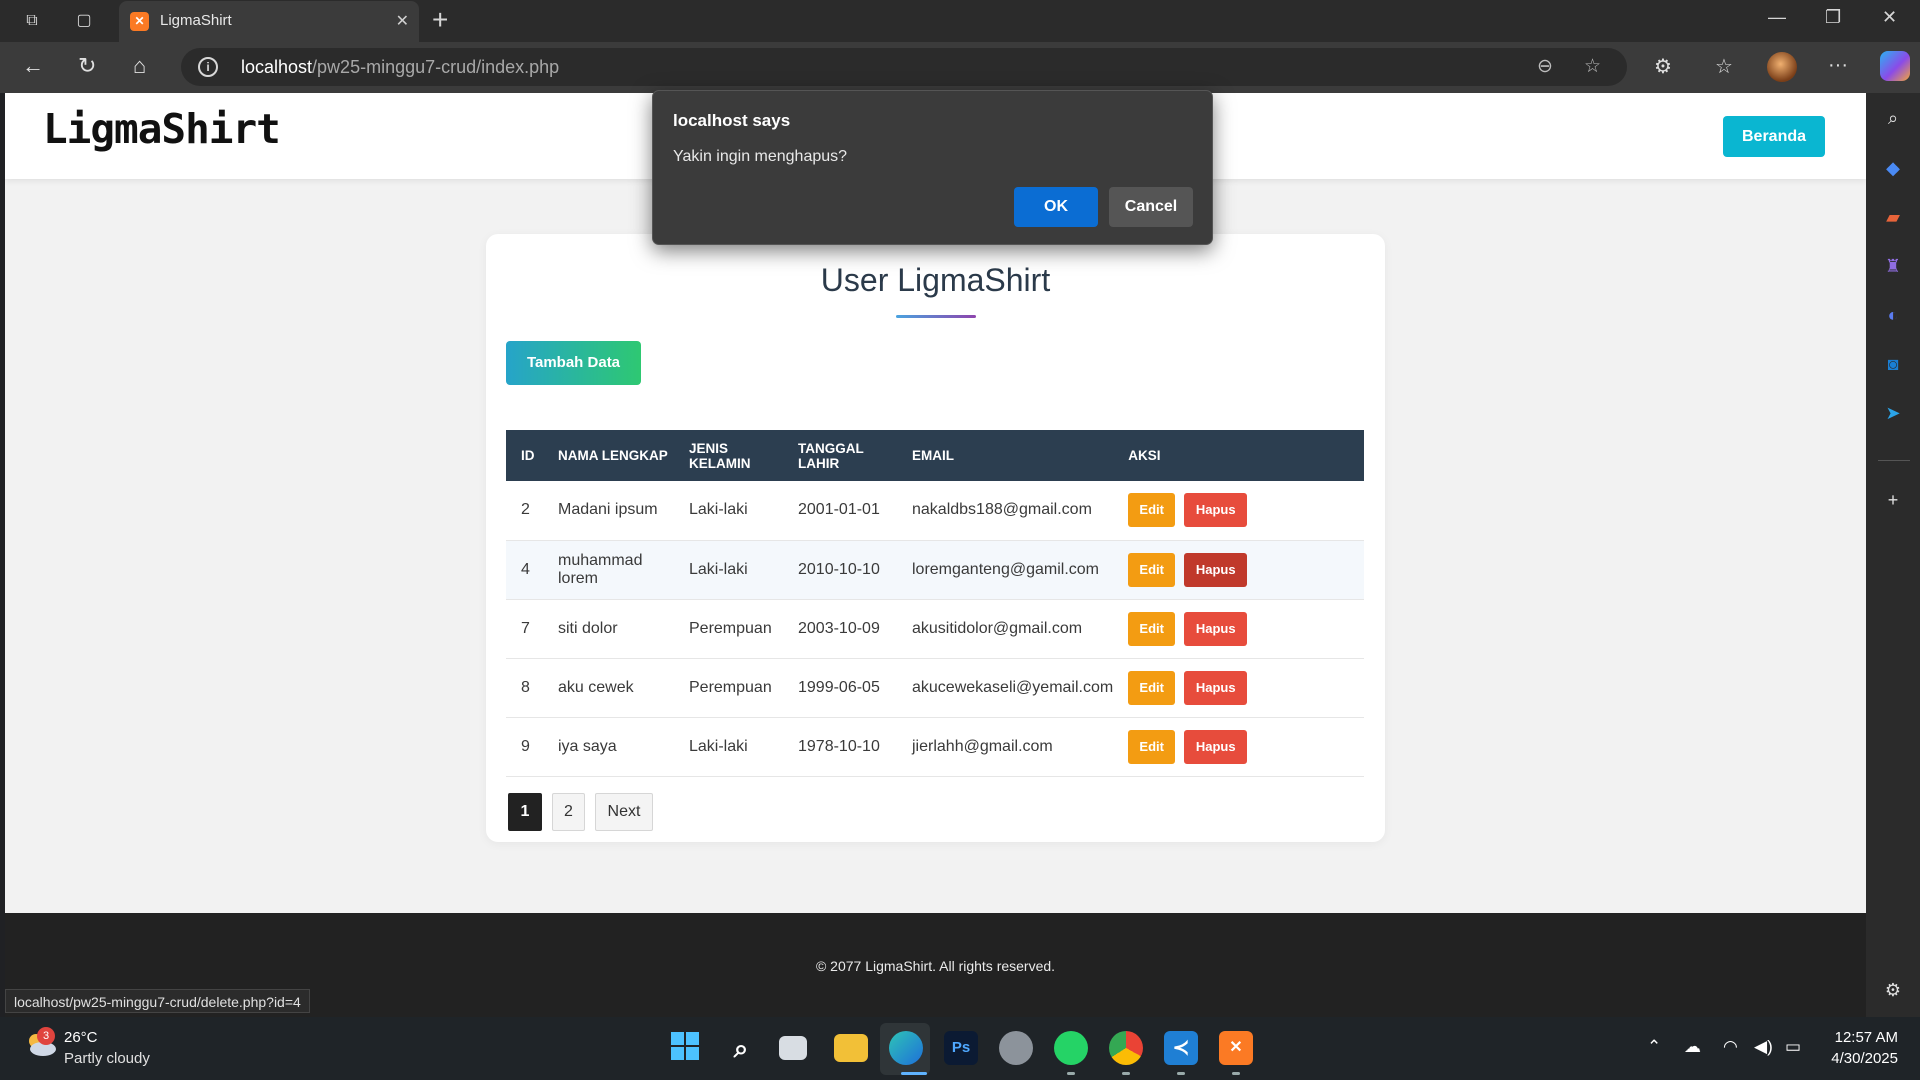 Image resolution: width=1920 pixels, height=1080 pixels. Describe the element at coordinates (87, 66) in the screenshot. I see `reload-icon: ↻` at that location.